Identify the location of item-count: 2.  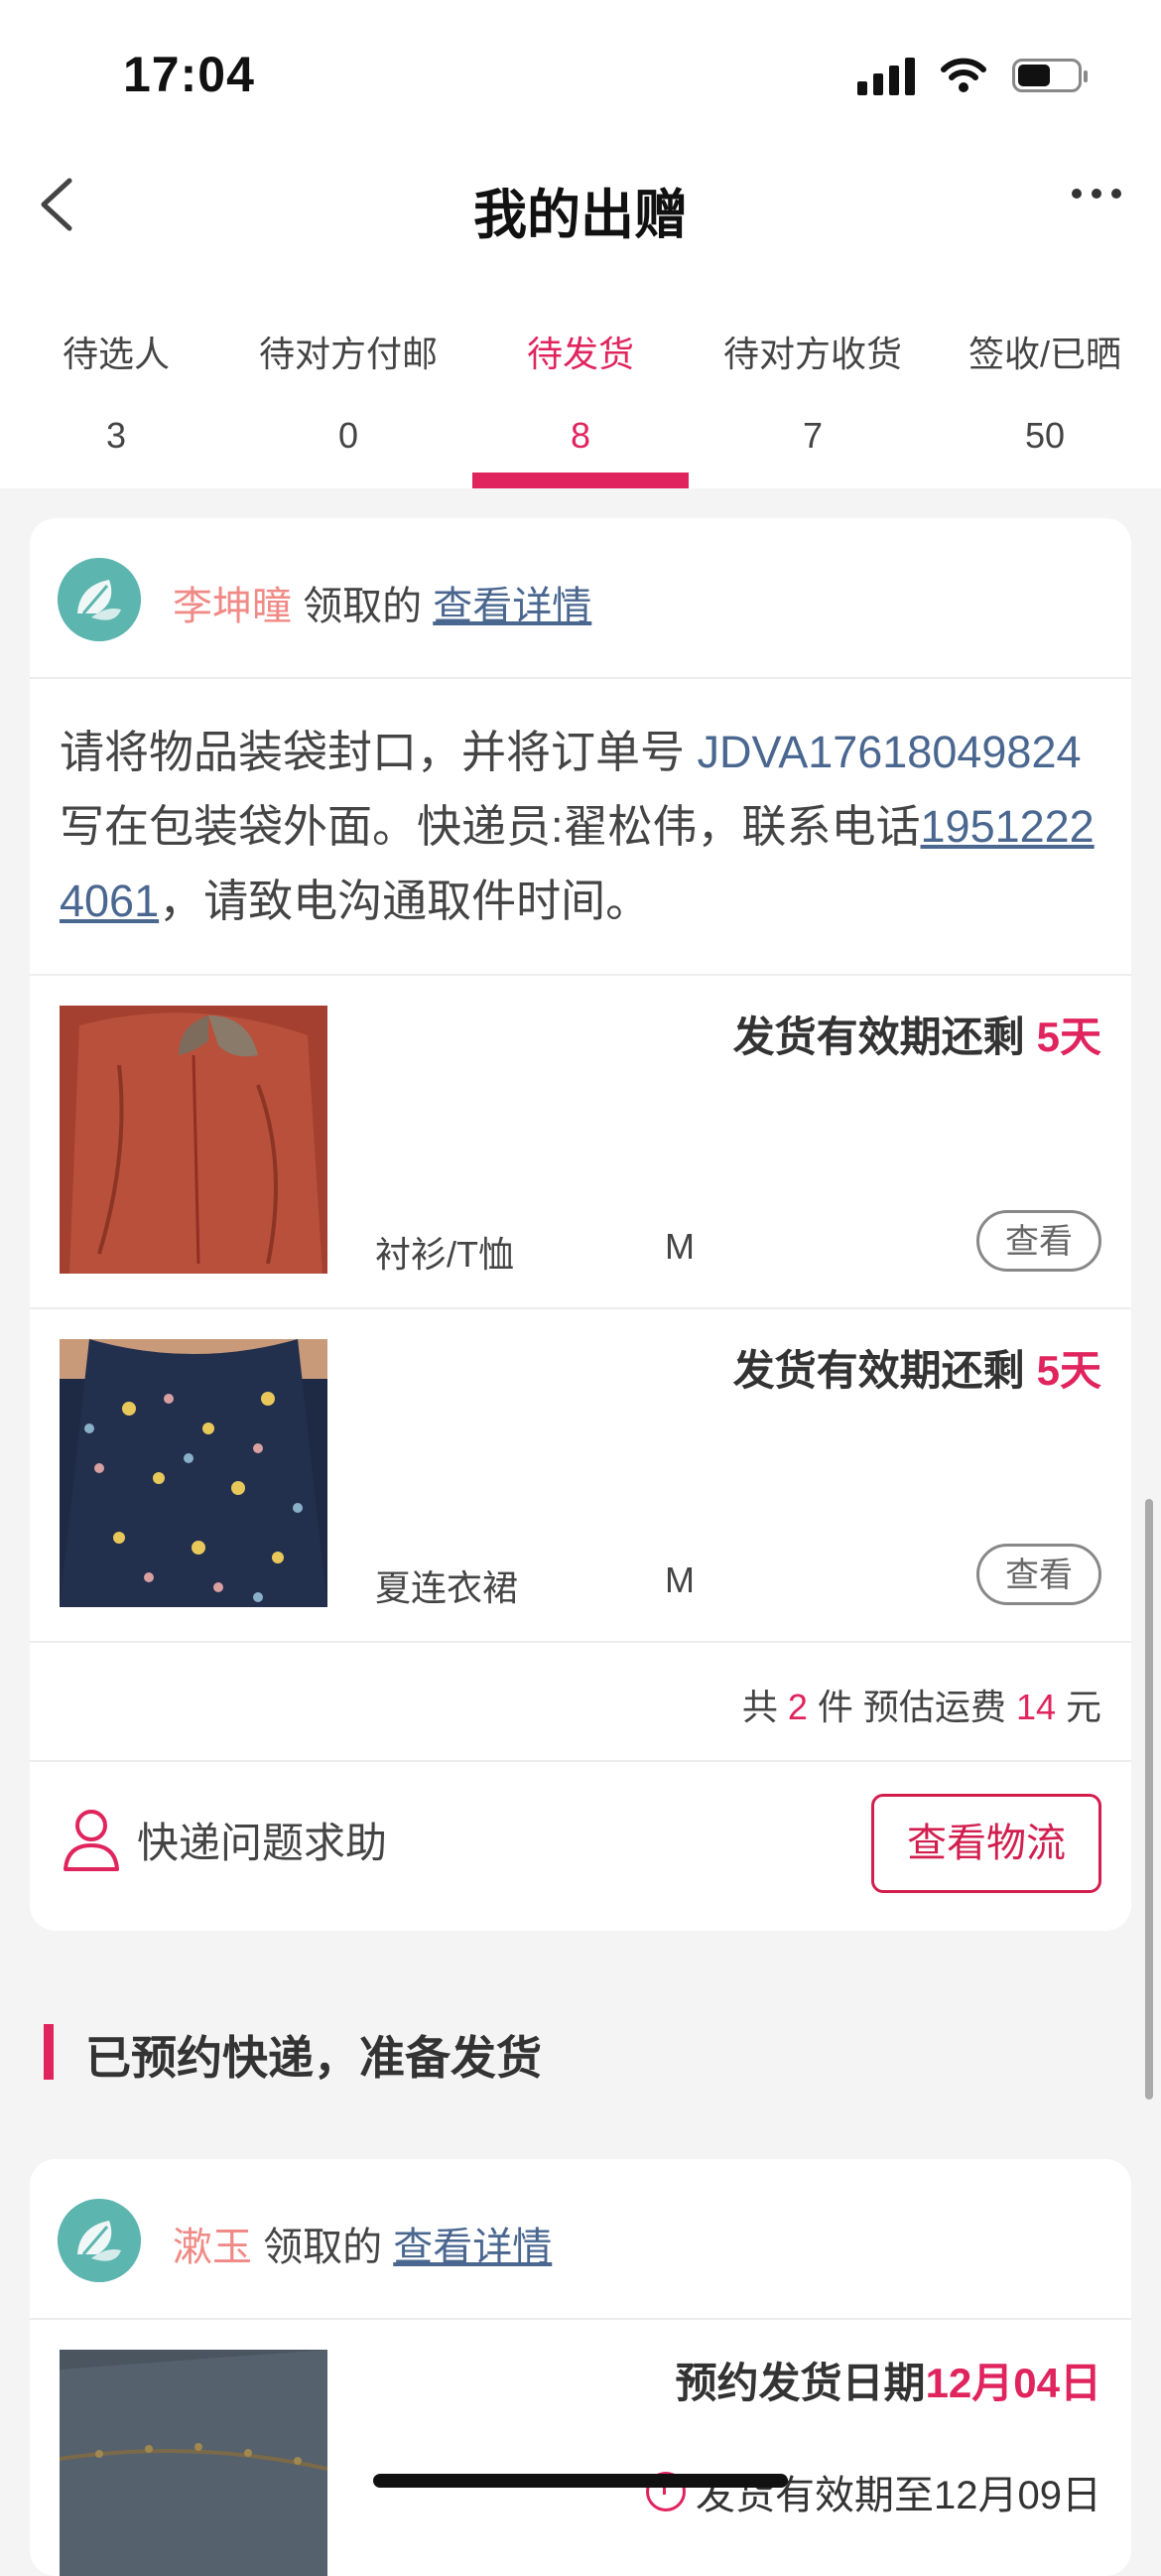
(797, 1707).